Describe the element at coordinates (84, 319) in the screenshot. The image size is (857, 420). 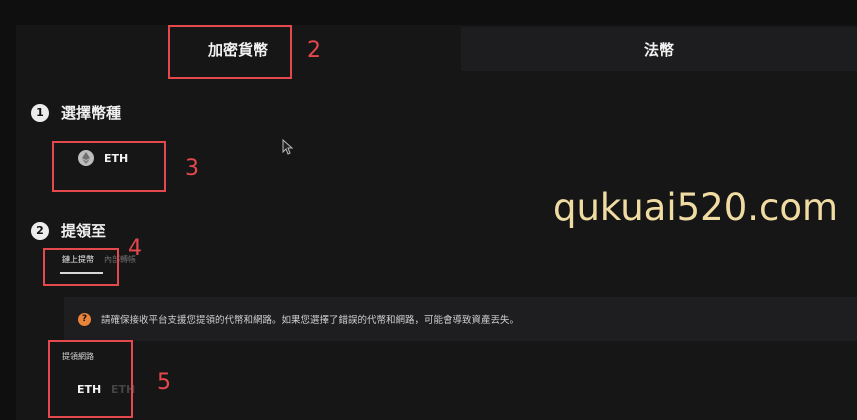
I see `warning-icon: ?` at that location.